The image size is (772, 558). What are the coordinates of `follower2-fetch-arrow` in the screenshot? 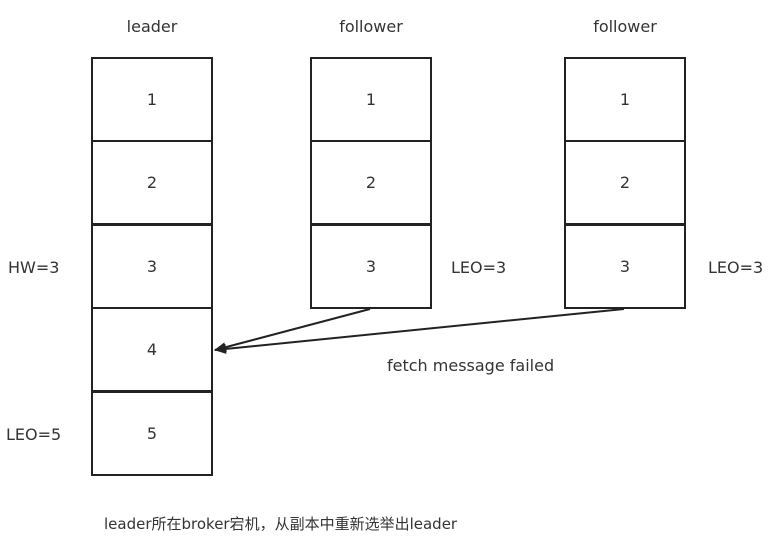 It's located at (419, 331).